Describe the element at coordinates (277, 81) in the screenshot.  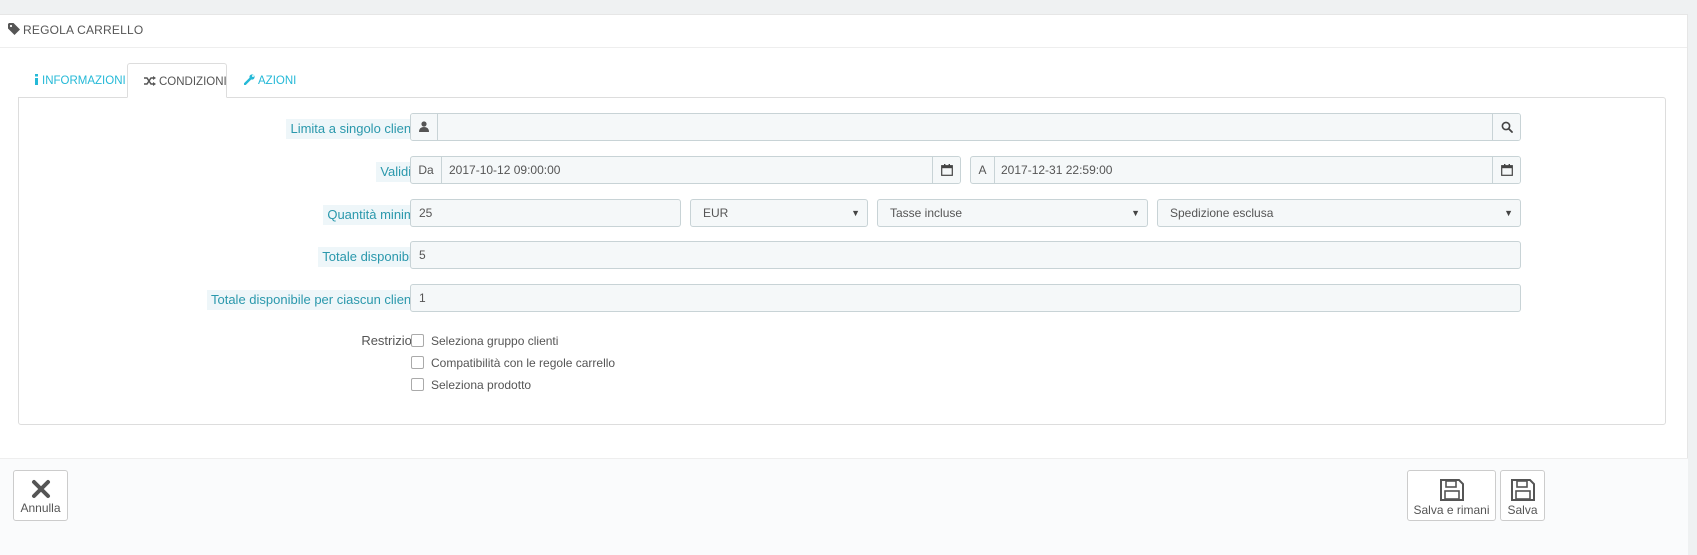
I see `tab-label: AZIONI` at that location.